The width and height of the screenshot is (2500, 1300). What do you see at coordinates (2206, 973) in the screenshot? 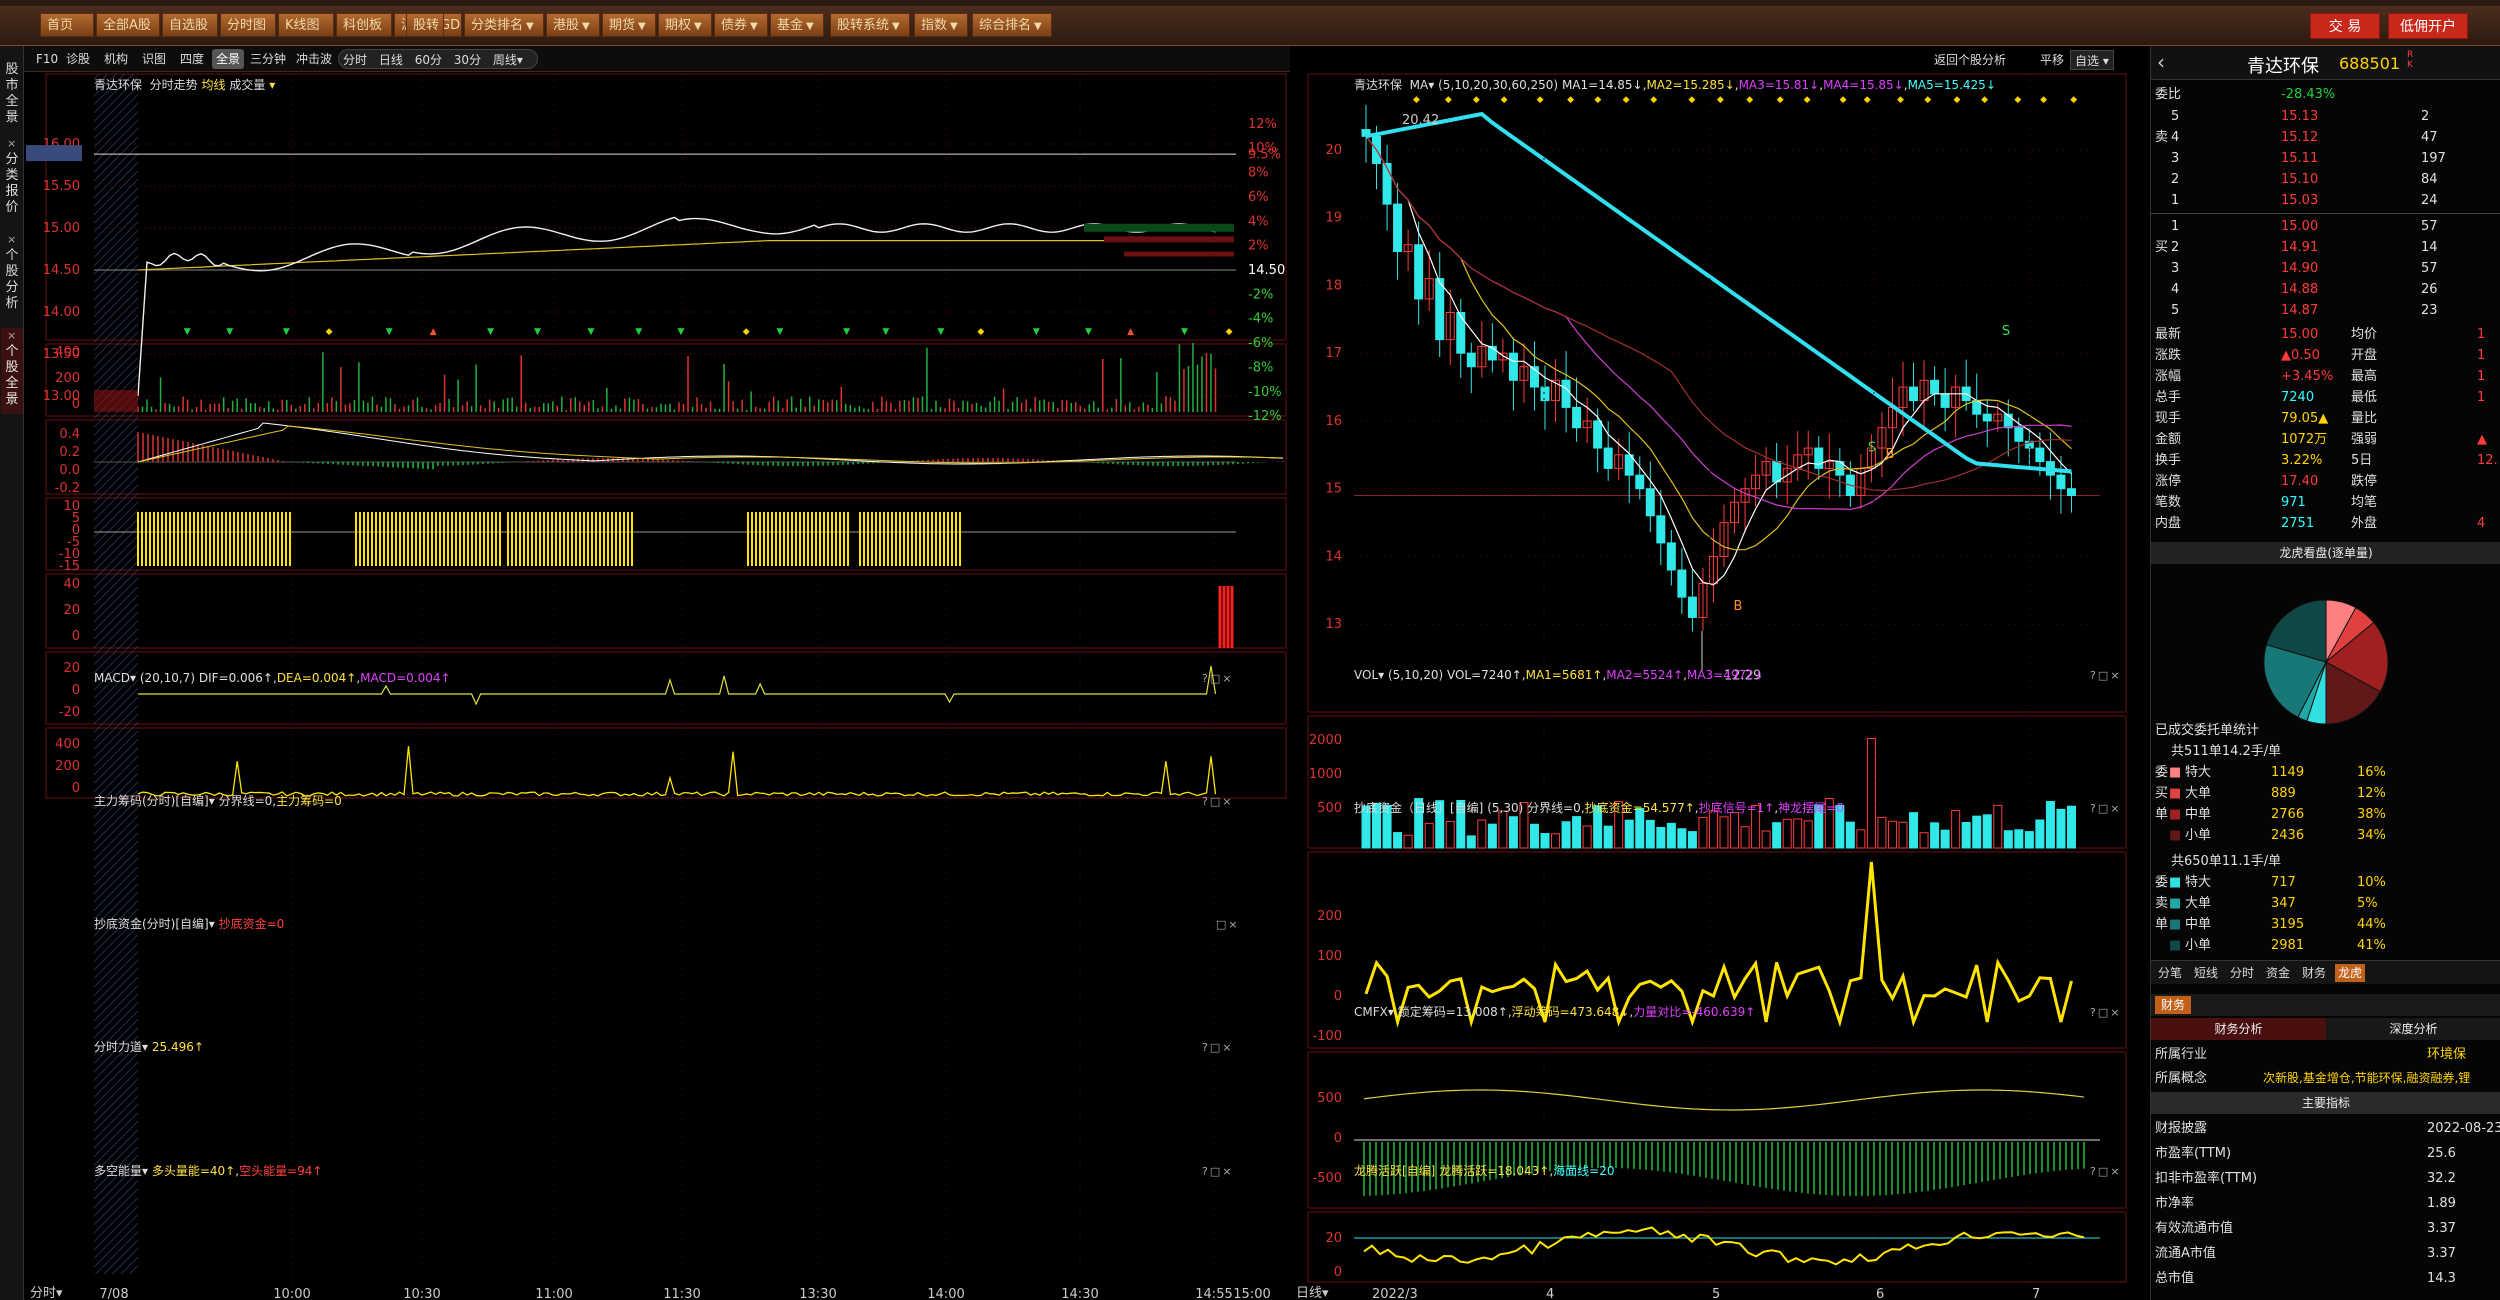
I see `bottom-tab: 短线` at bounding box center [2206, 973].